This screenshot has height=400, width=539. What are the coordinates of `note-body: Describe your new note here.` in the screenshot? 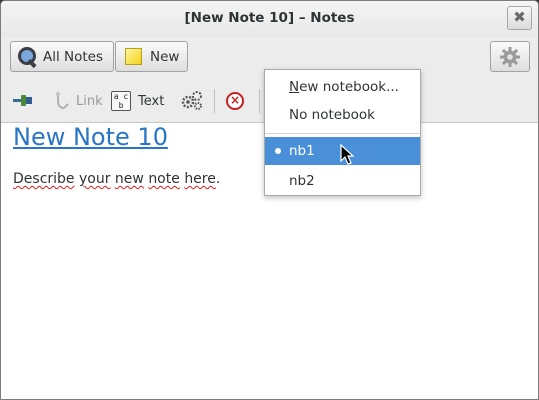 It's located at (116, 179).